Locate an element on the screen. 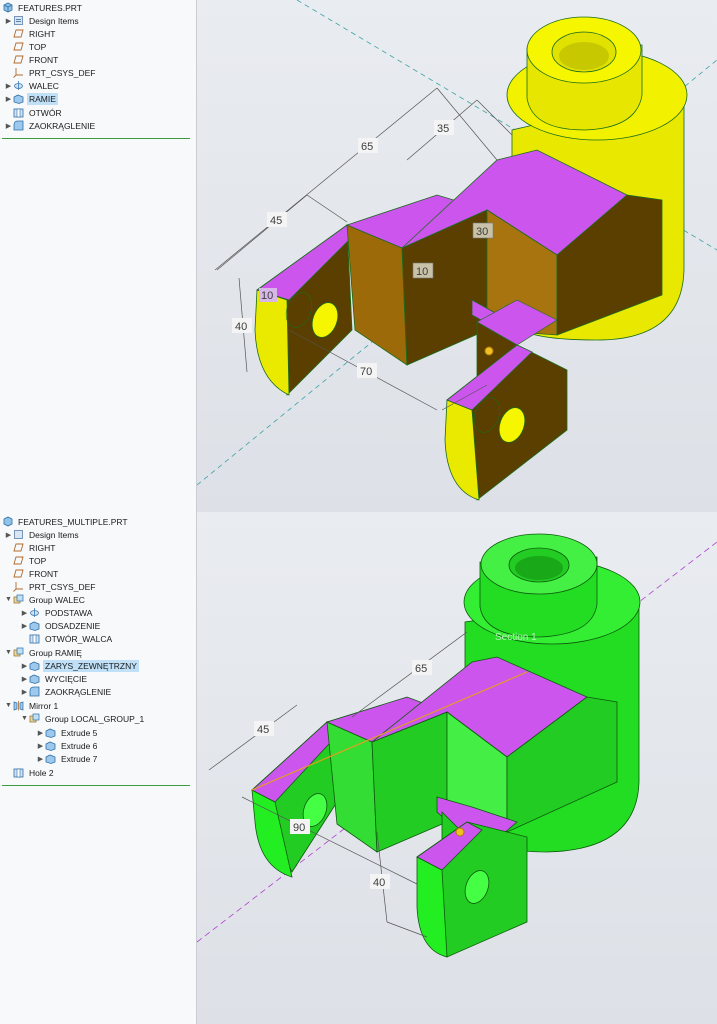 This screenshot has width=717, height=1024. tree-item-otwor: OTWÓR is located at coordinates (38, 112).